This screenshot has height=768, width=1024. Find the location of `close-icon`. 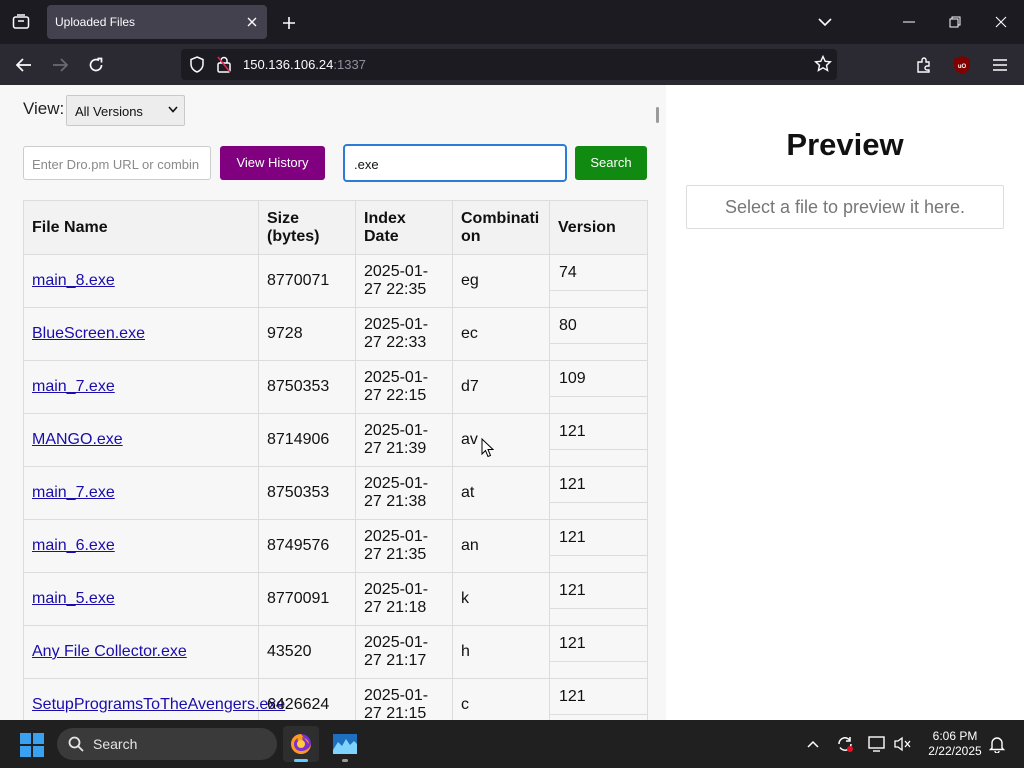

close-icon is located at coordinates (252, 22).